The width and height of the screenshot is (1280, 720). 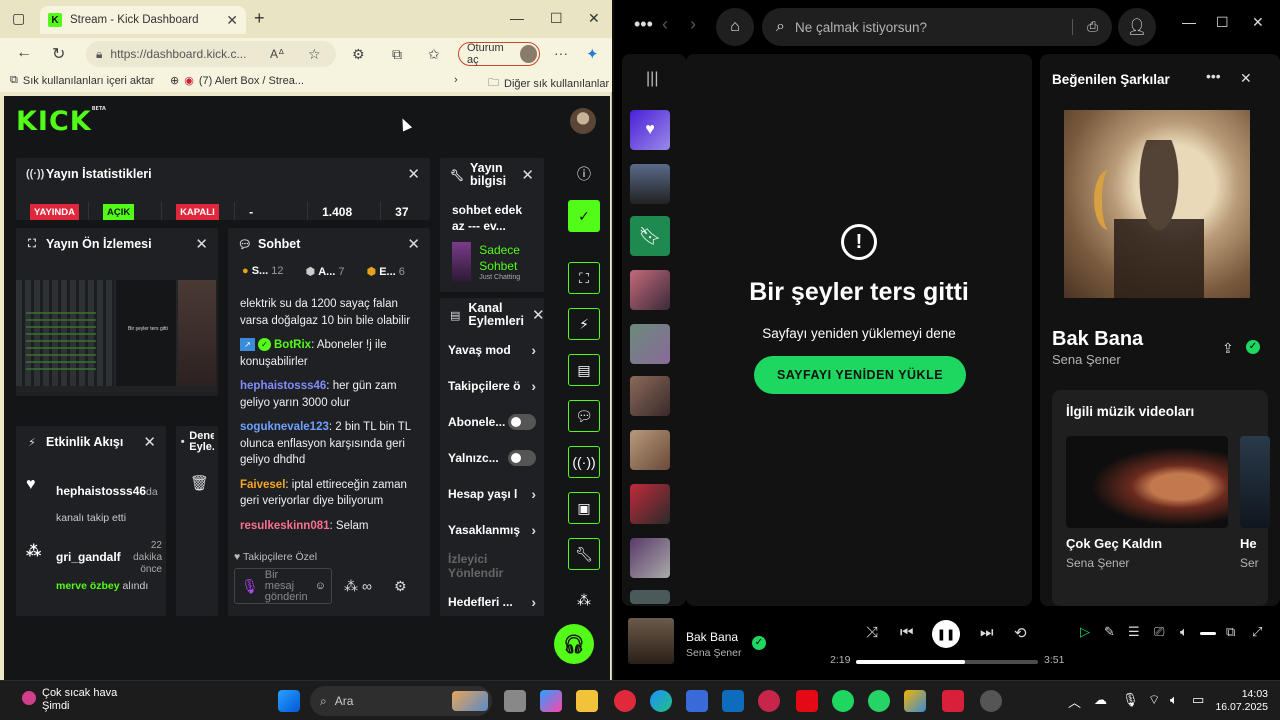 I want to click on liked-songs-icon: ♥, so click(x=650, y=130).